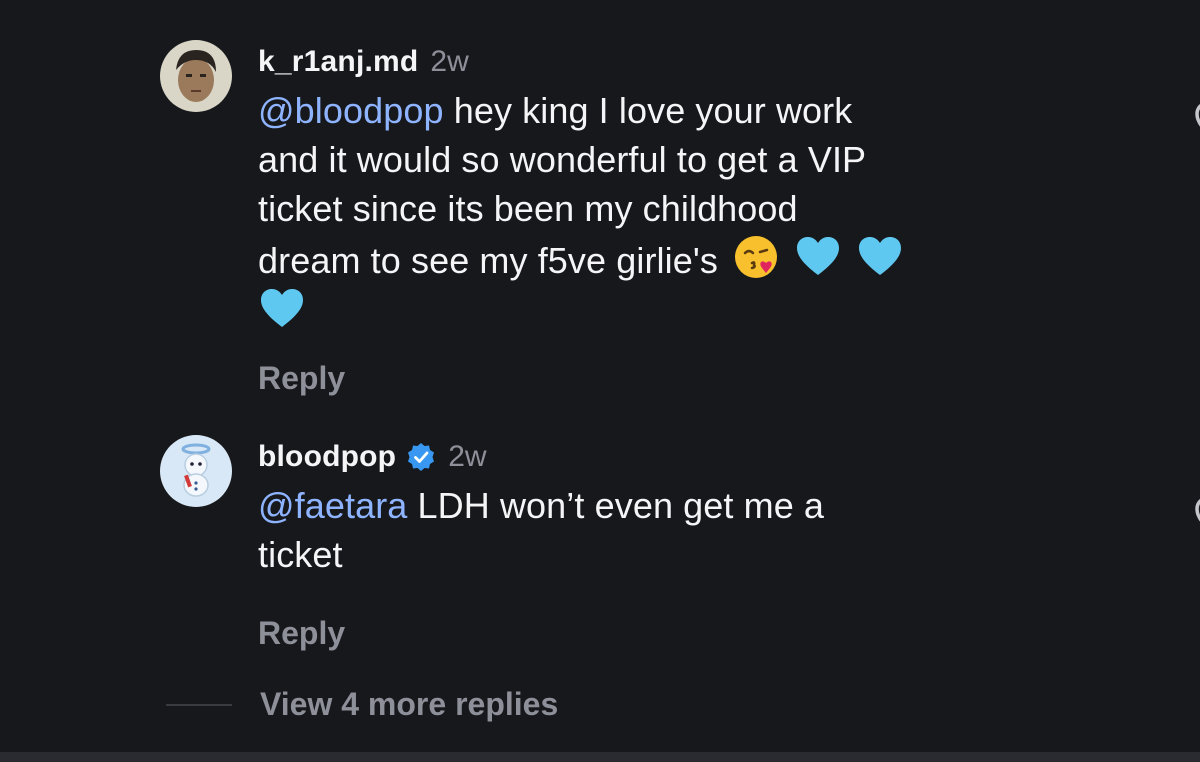  What do you see at coordinates (1193, 550) in the screenshot?
I see `like-column: 19` at bounding box center [1193, 550].